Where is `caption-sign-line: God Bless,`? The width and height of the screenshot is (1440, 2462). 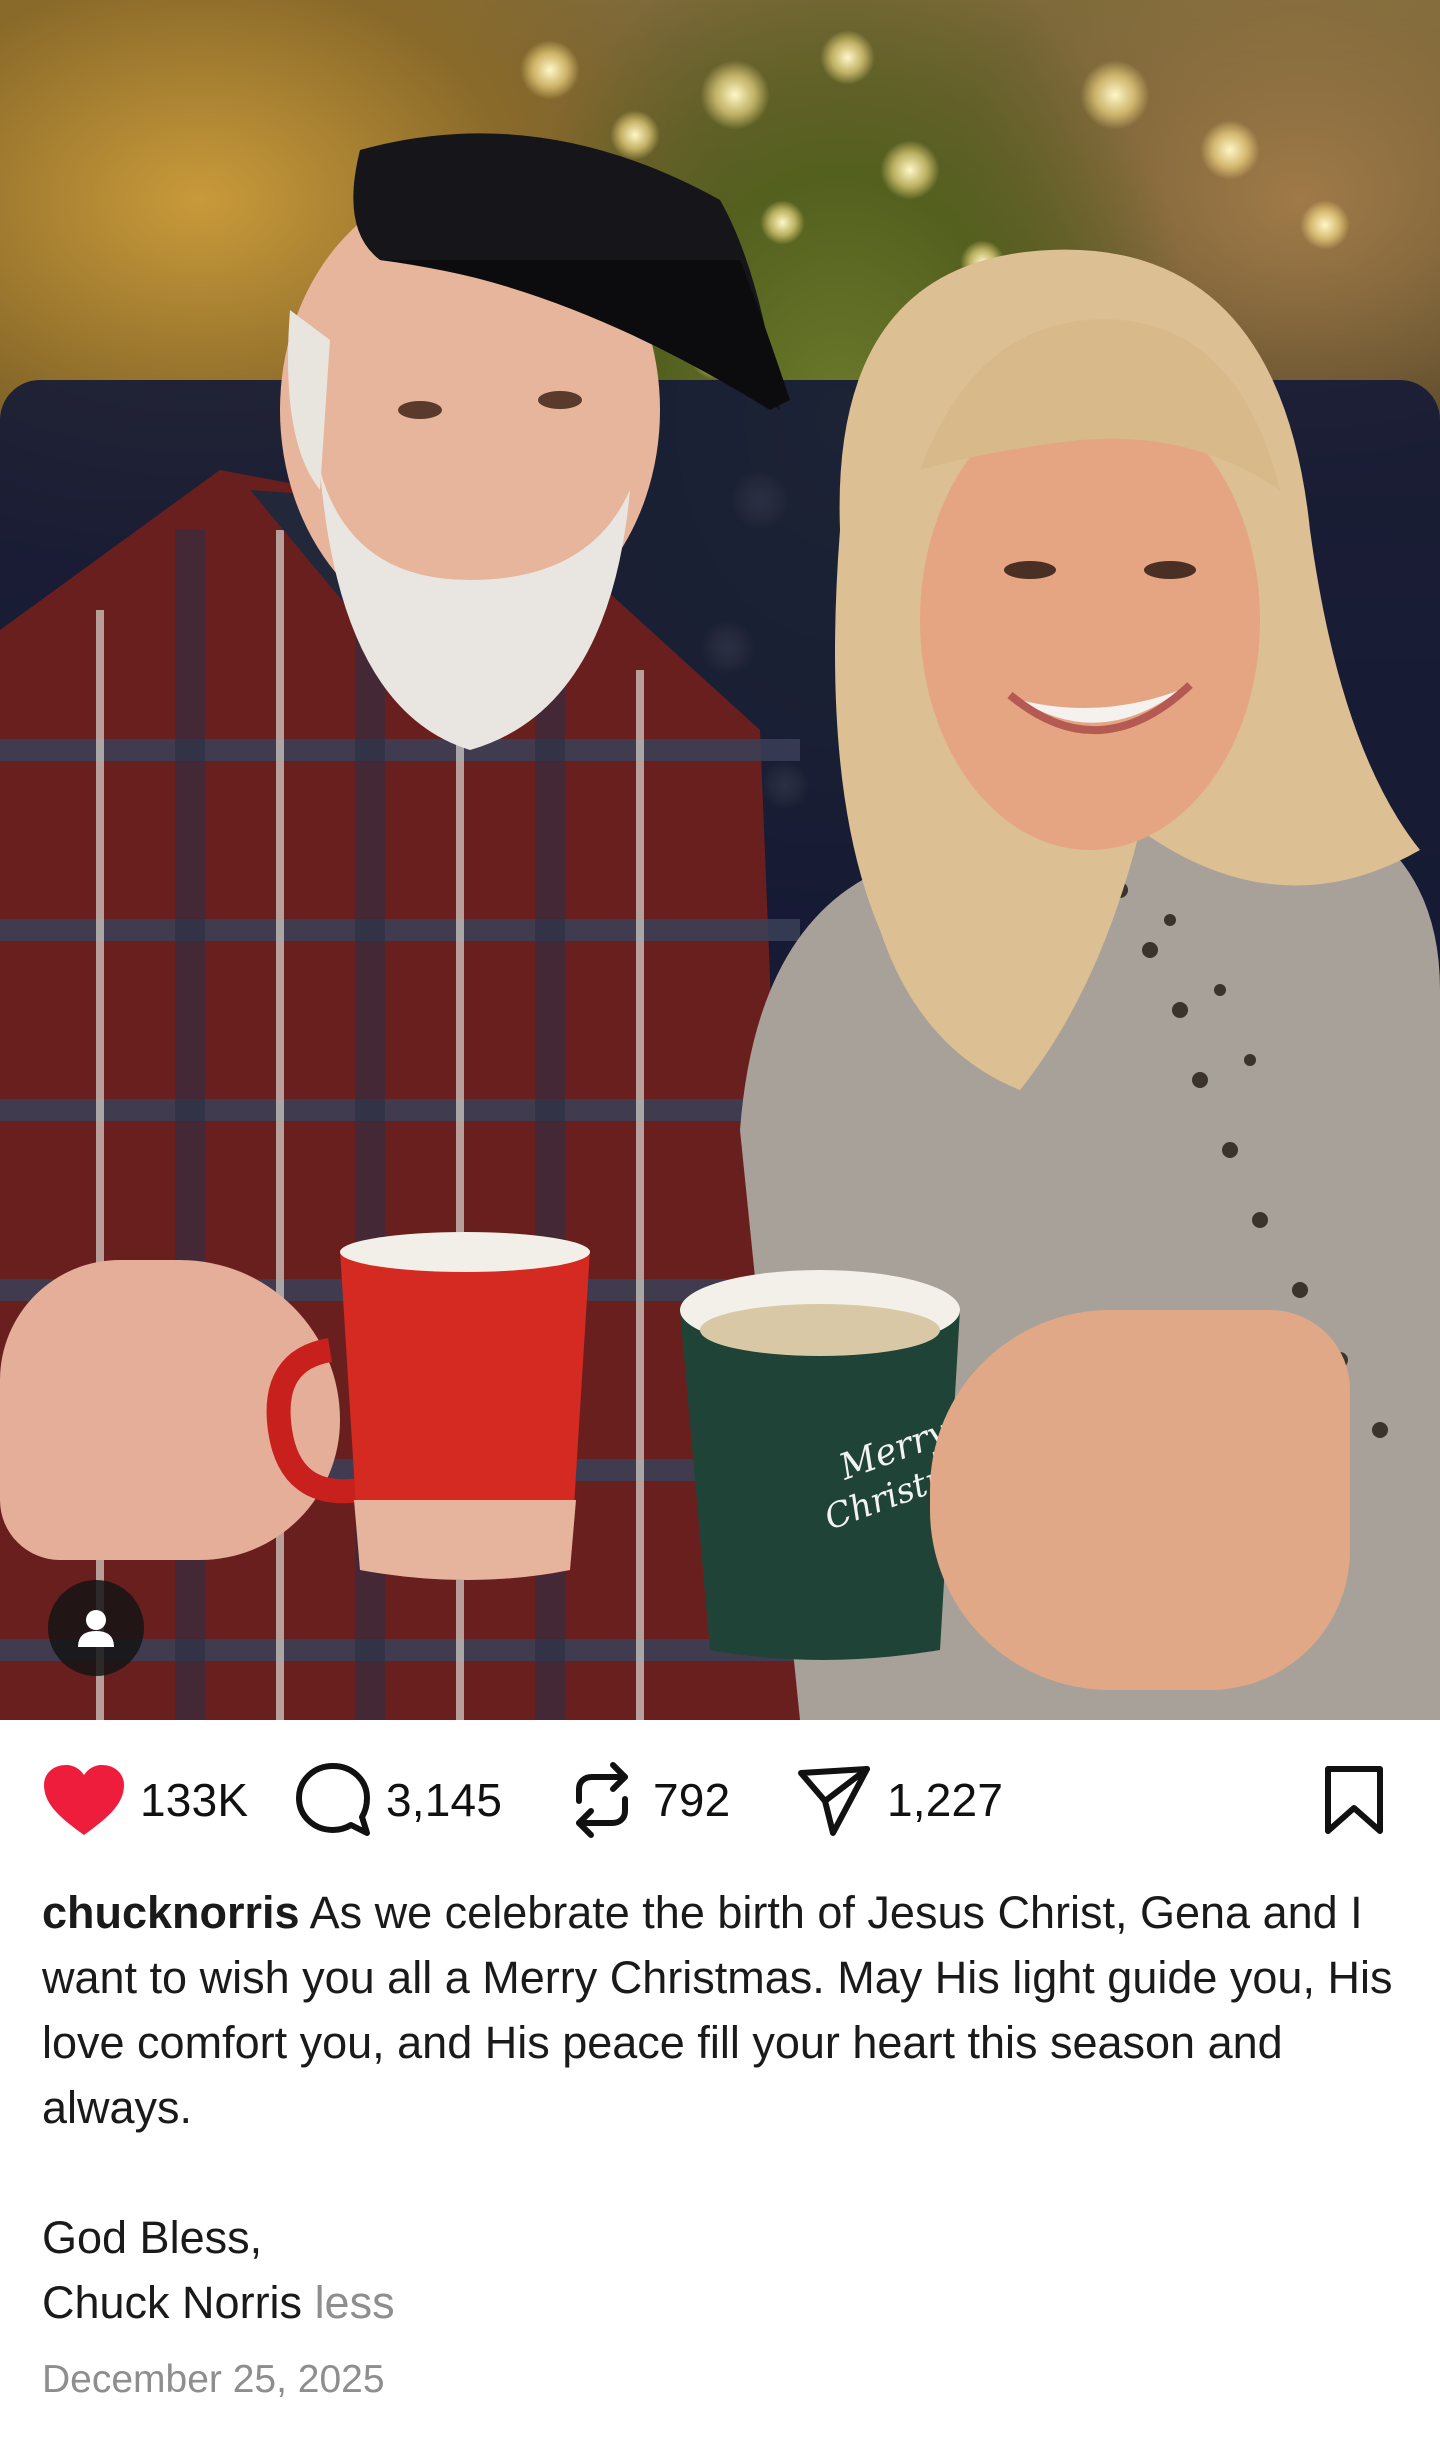 caption-sign-line: God Bless, is located at coordinates (152, 2237).